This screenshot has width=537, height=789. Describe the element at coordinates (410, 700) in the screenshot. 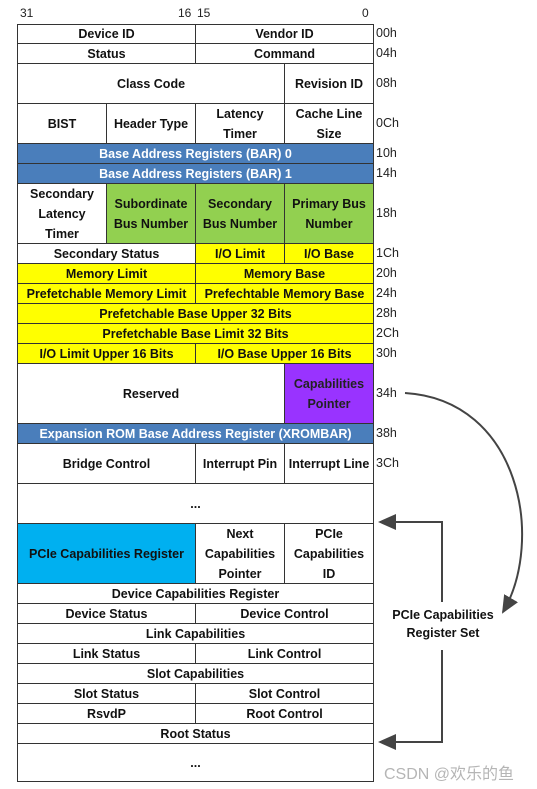

I see `bracket-bottom-arrow` at that location.